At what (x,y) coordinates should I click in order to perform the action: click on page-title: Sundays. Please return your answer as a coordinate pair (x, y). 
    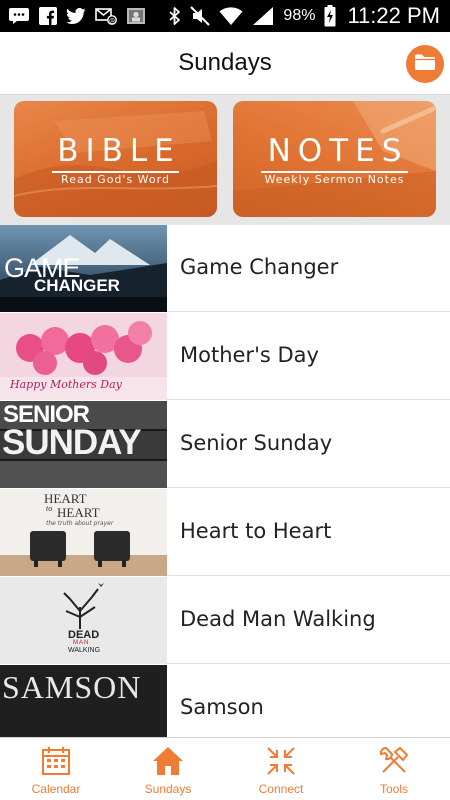
    Looking at the image, I should click on (225, 62).